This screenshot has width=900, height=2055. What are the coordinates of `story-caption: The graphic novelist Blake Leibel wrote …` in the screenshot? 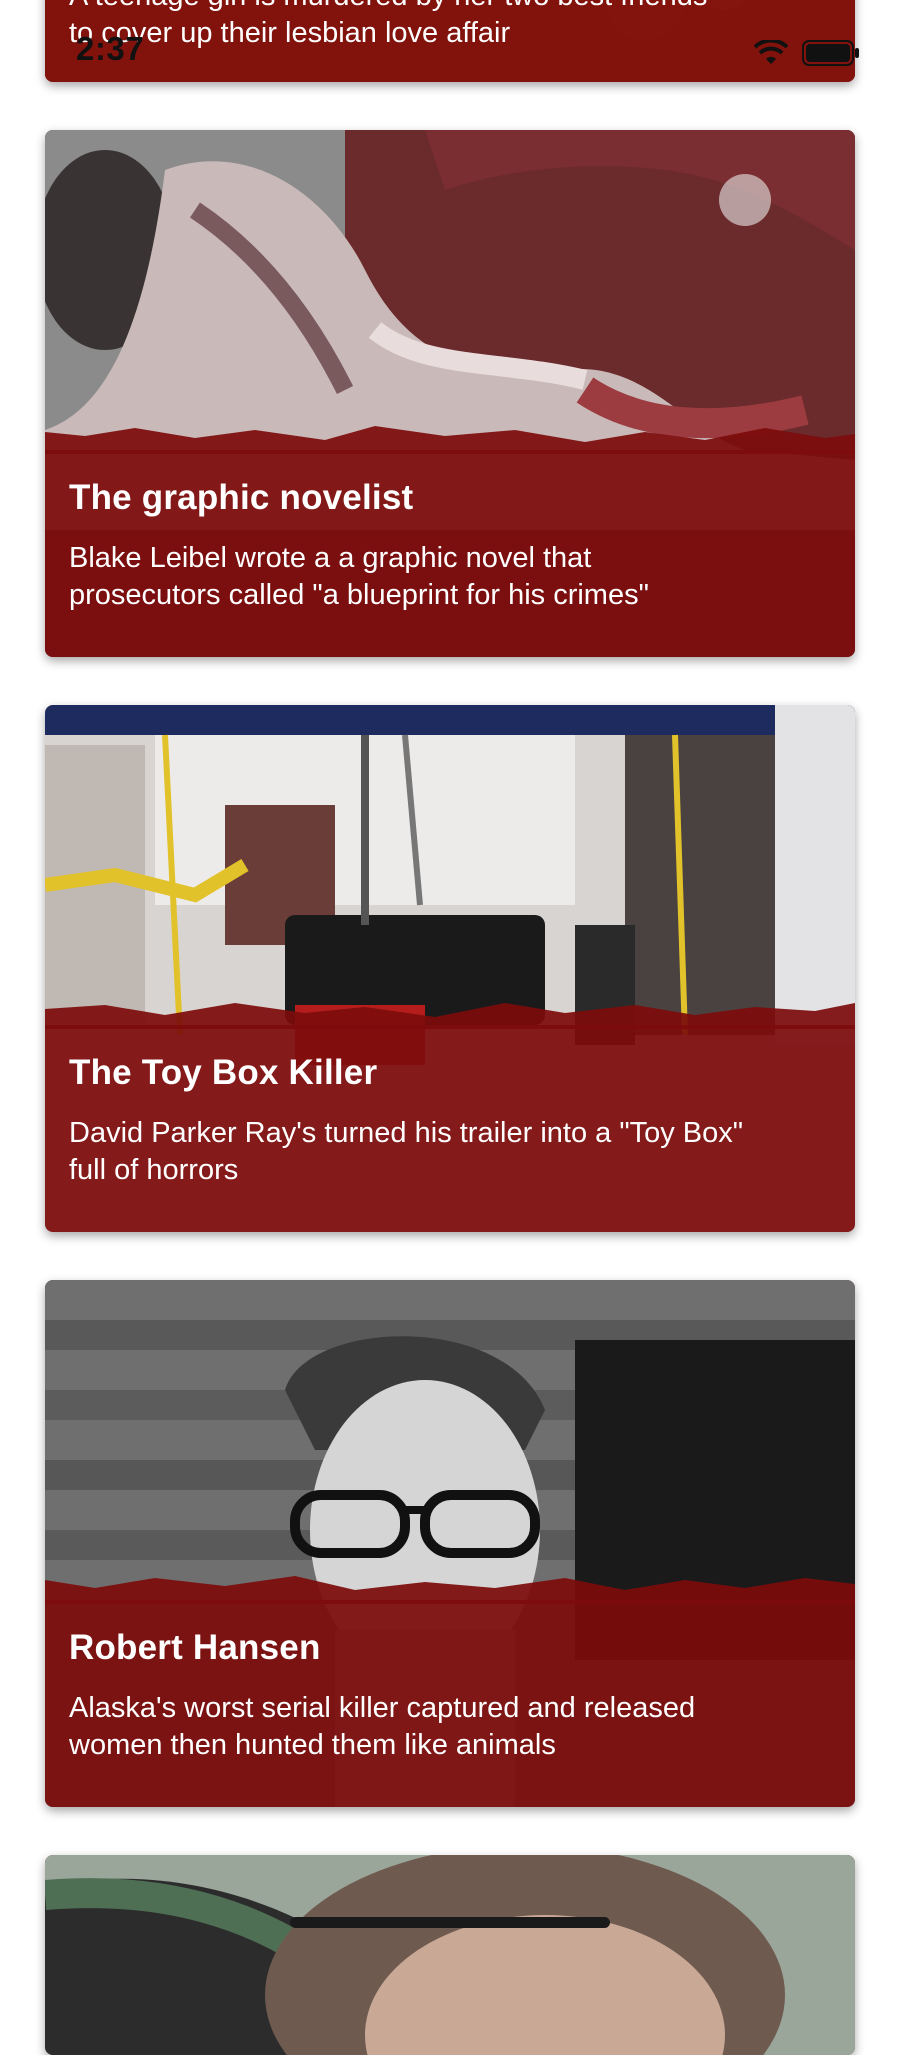 It's located at (450, 541).